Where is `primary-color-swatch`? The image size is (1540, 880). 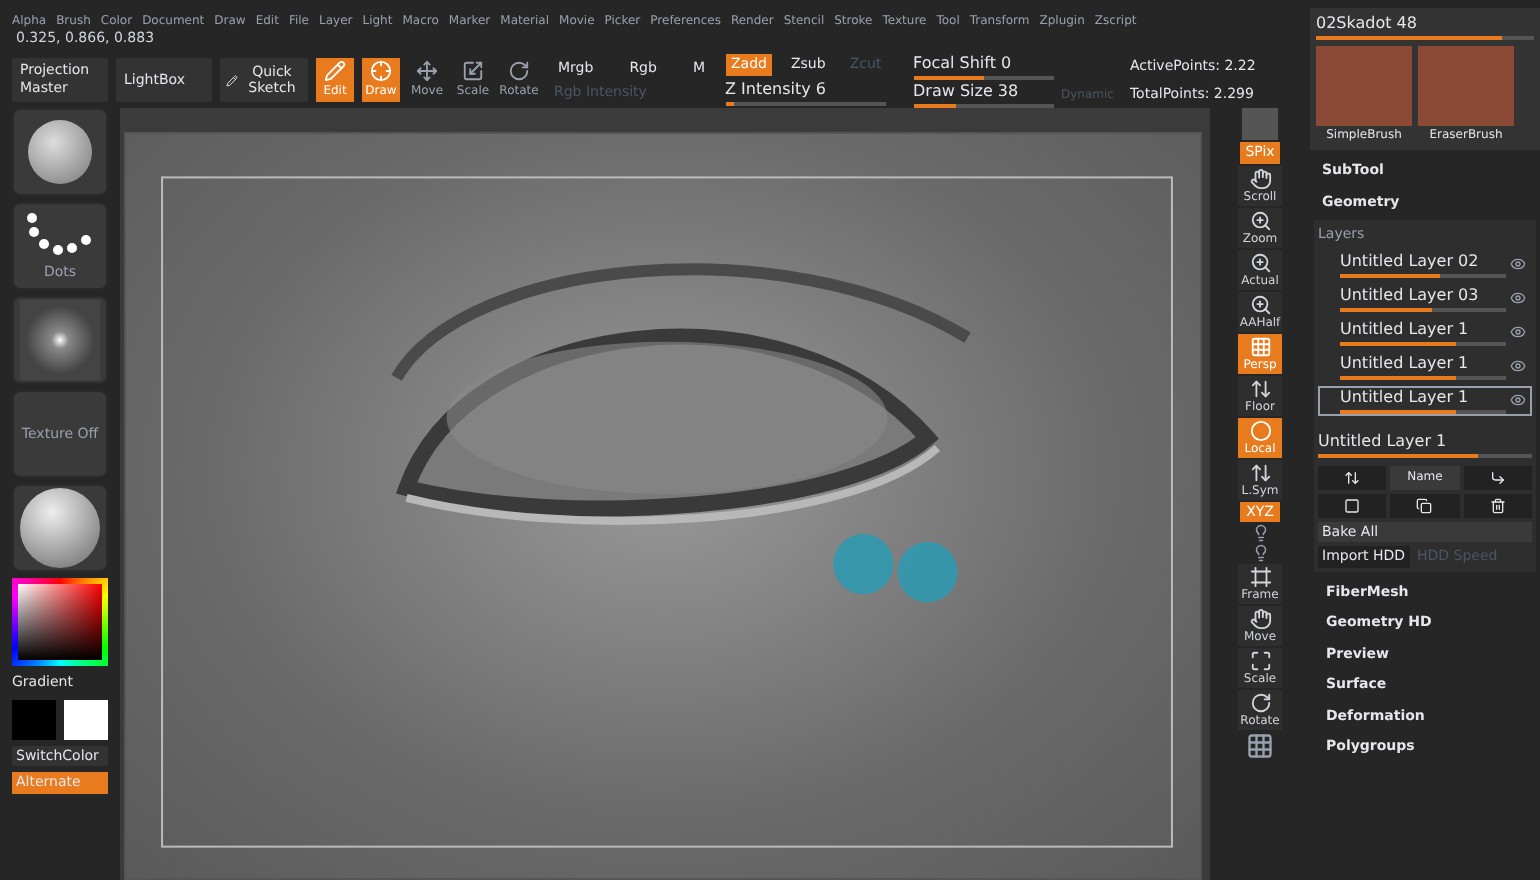 primary-color-swatch is located at coordinates (34, 719).